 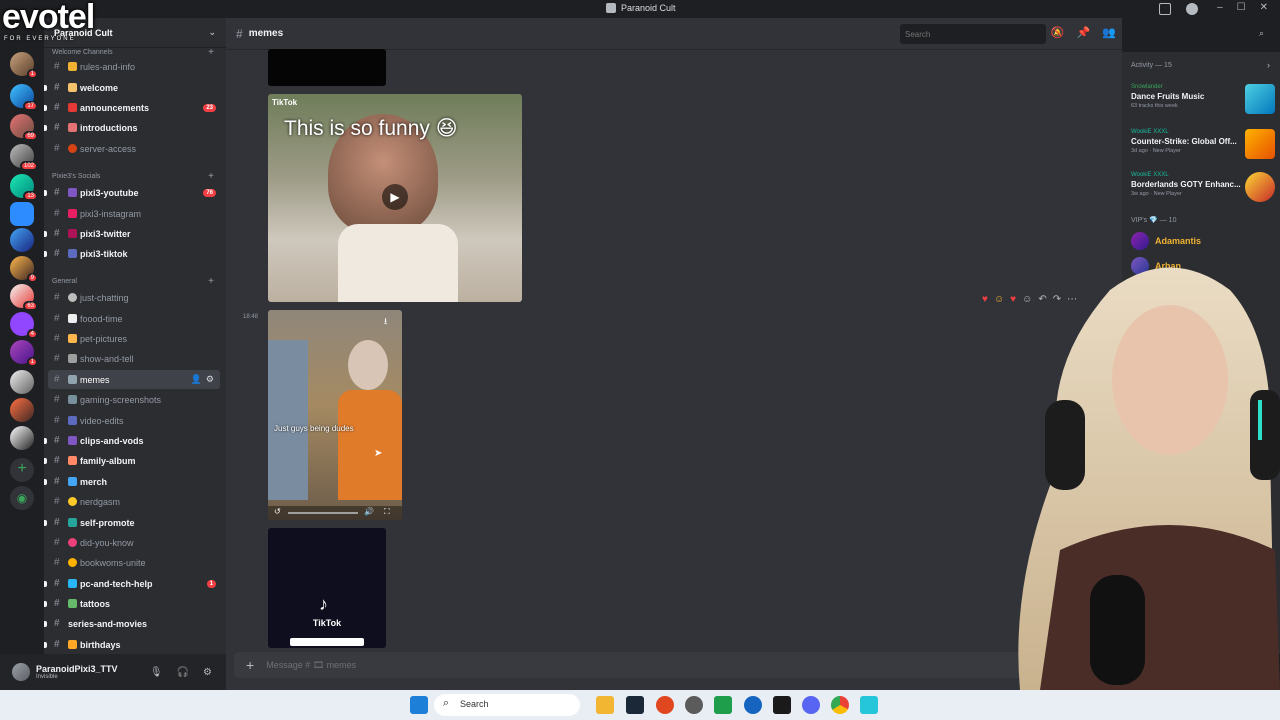 What do you see at coordinates (665, 705) in the screenshot?
I see `app-icon-red` at bounding box center [665, 705].